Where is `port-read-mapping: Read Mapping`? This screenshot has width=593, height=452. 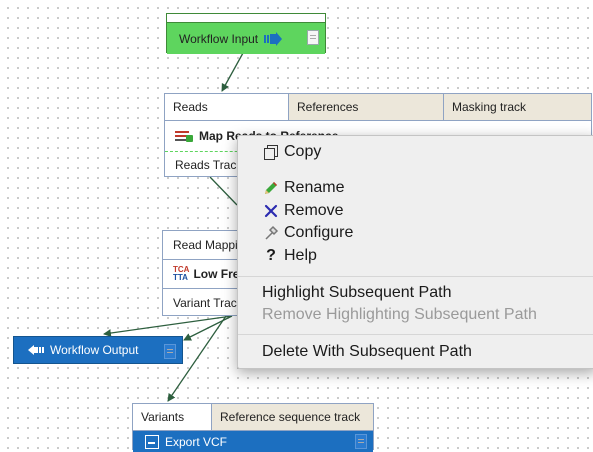 port-read-mapping: Read Mapping is located at coordinates (202, 245).